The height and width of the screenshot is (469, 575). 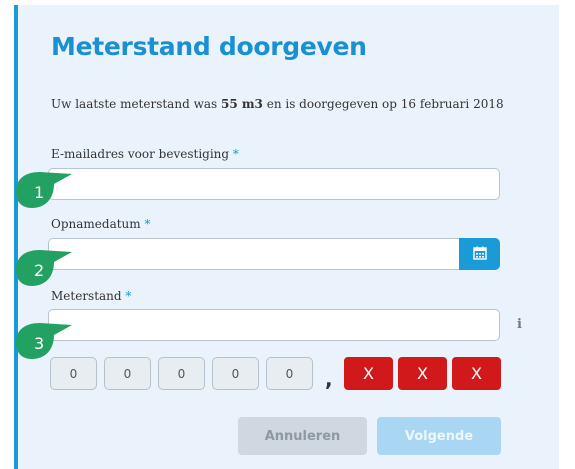 I want to click on next-button: Volgende, so click(x=439, y=436).